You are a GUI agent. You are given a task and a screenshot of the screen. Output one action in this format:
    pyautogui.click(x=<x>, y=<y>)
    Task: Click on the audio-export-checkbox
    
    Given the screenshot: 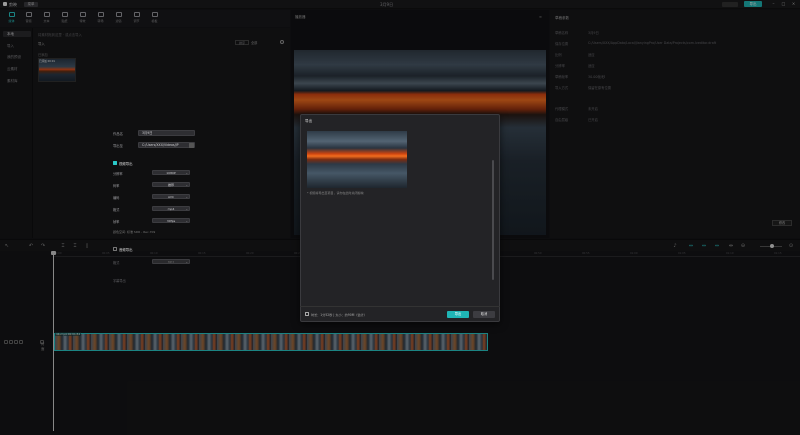 What is the action you would take?
    pyautogui.click(x=115, y=249)
    